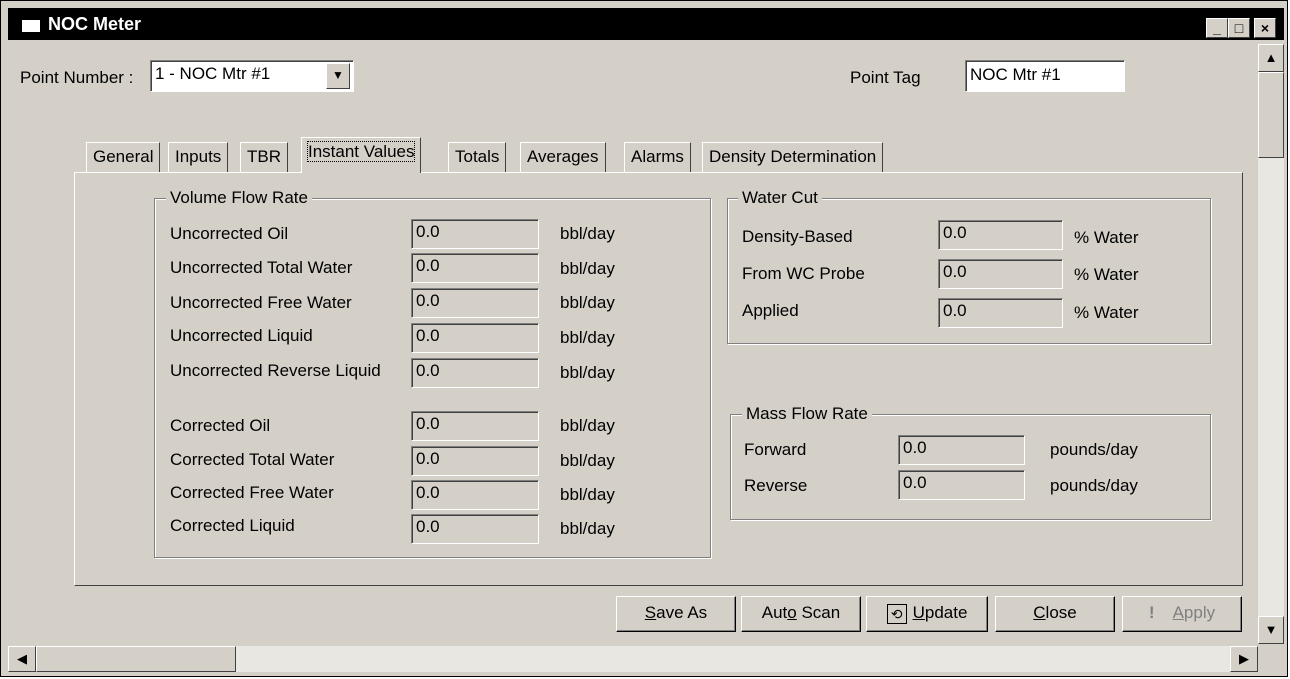 The image size is (1290, 679). Describe the element at coordinates (775, 449) in the screenshot. I see `row-label: Forward` at that location.